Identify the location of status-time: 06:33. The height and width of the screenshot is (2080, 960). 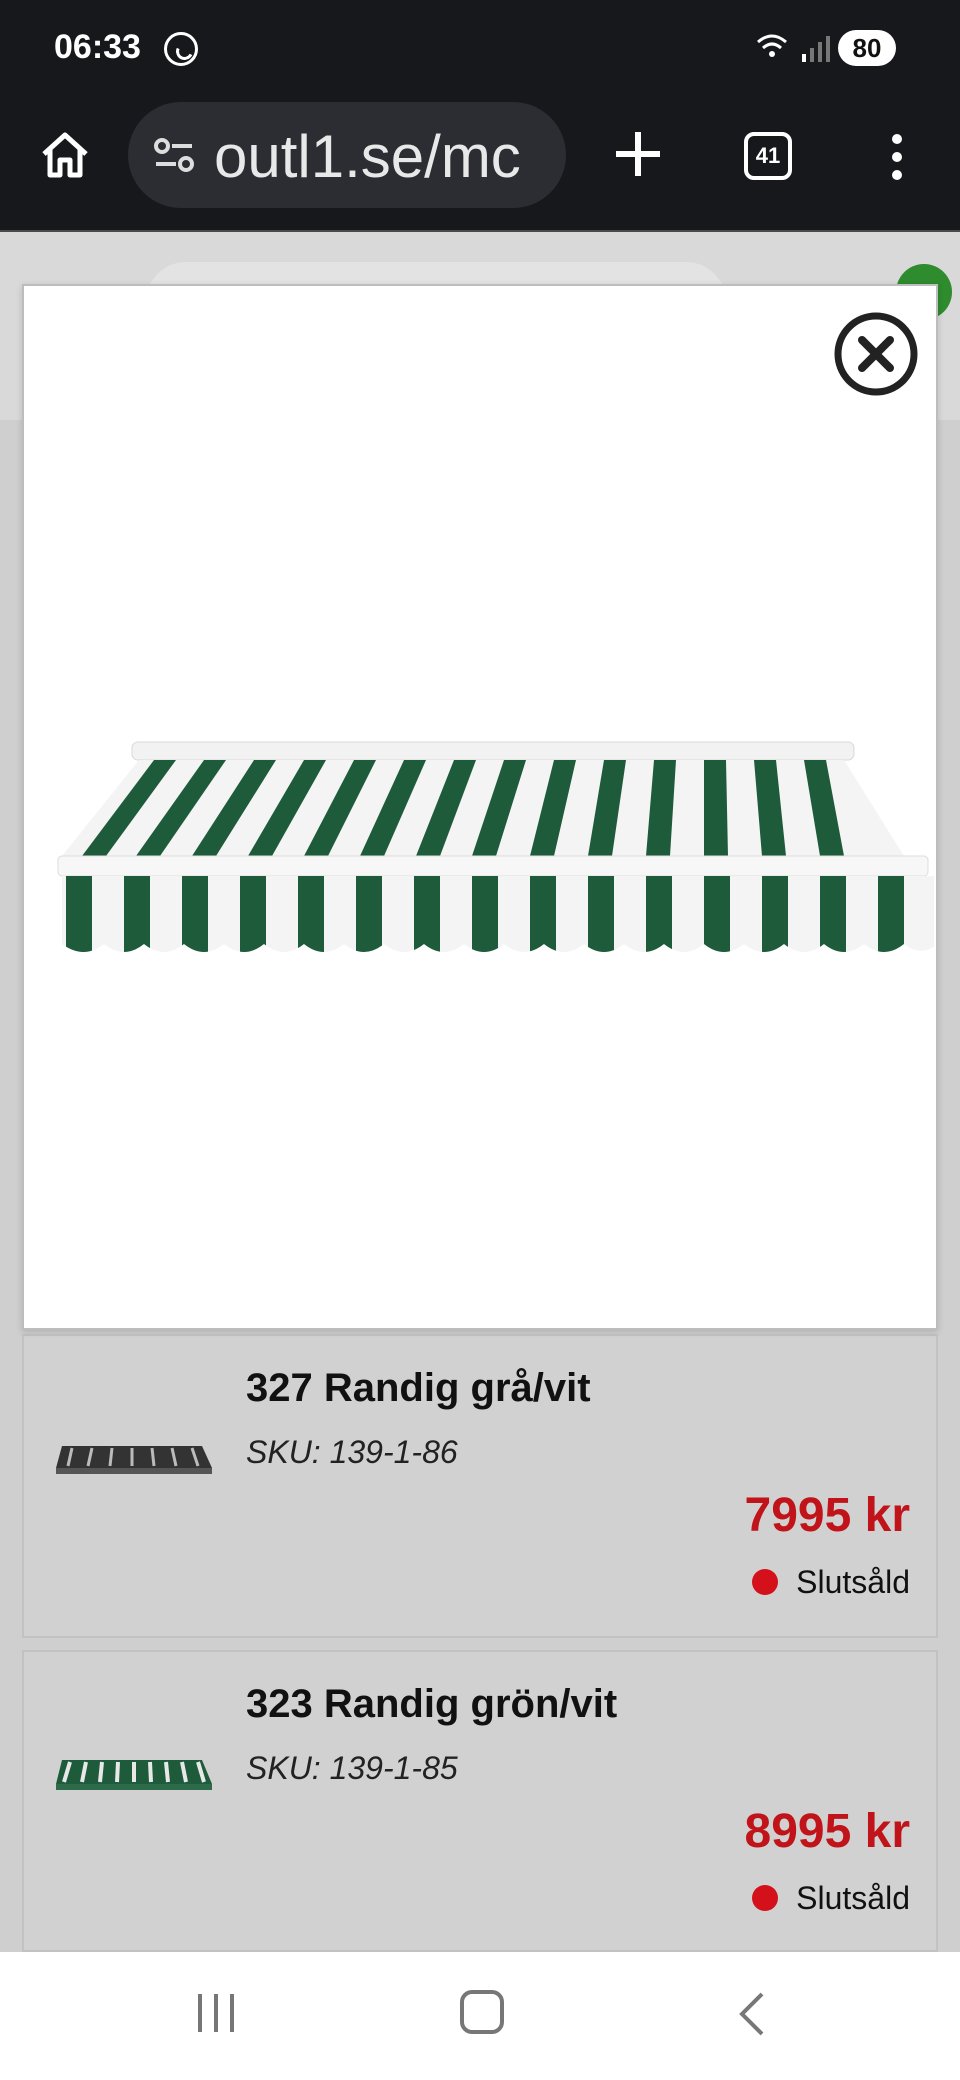
(97, 47).